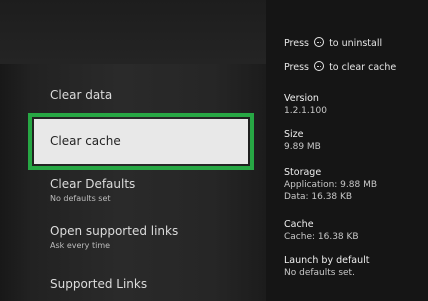 The height and width of the screenshot is (301, 428). Describe the element at coordinates (363, 67) in the screenshot. I see `hint-post: to clear cache` at that location.